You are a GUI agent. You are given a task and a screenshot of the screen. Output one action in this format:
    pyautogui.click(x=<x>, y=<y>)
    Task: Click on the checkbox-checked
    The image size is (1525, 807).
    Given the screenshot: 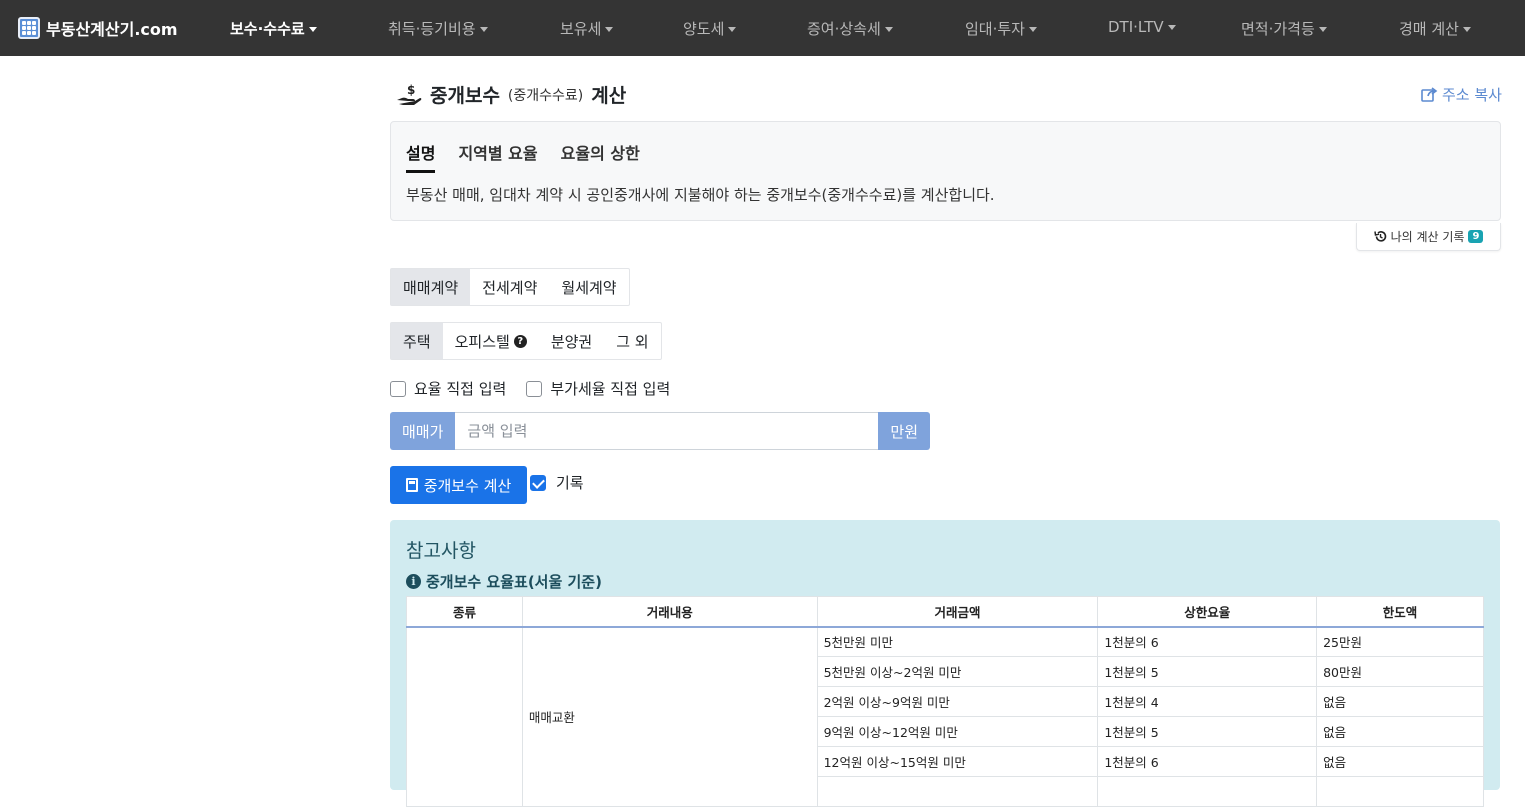 What is the action you would take?
    pyautogui.click(x=538, y=482)
    